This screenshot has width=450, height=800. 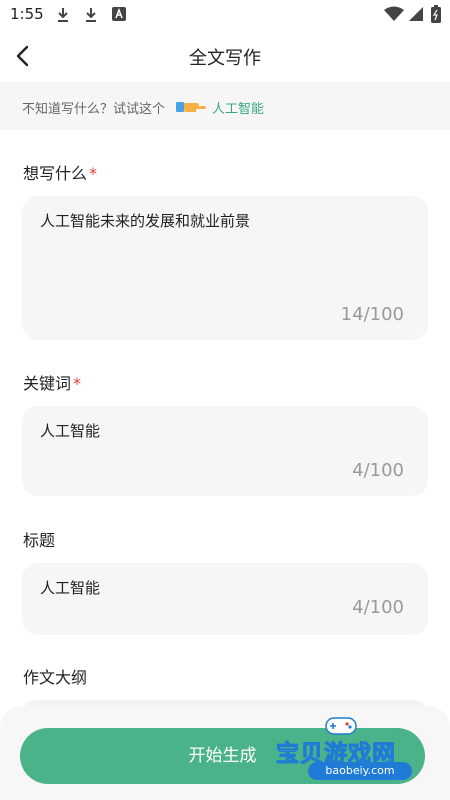 I want to click on topic-value: 人工智能未来的发展和就业前景, so click(x=145, y=221).